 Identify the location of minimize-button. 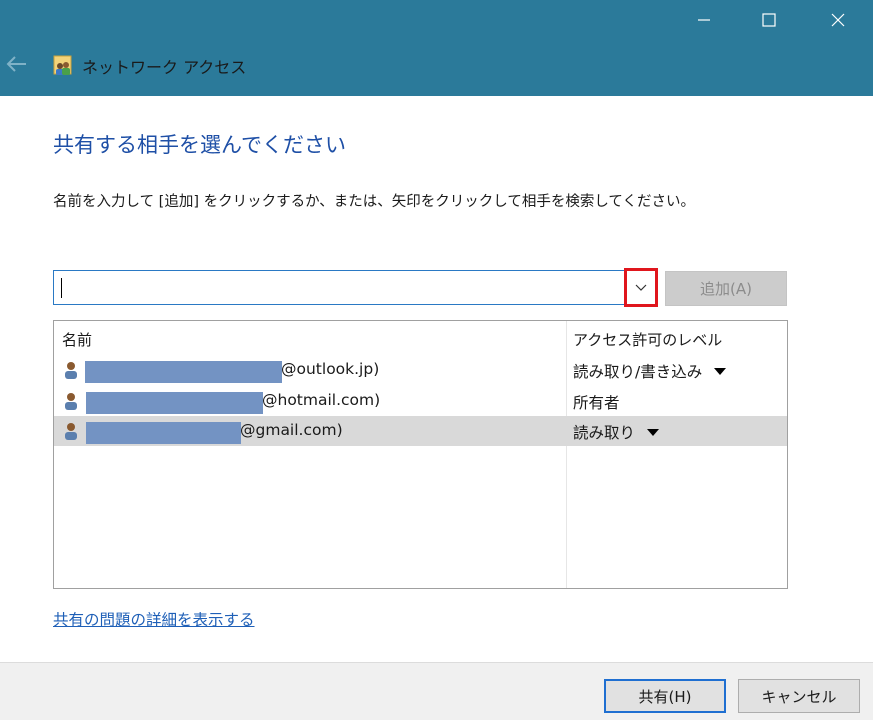
(704, 20).